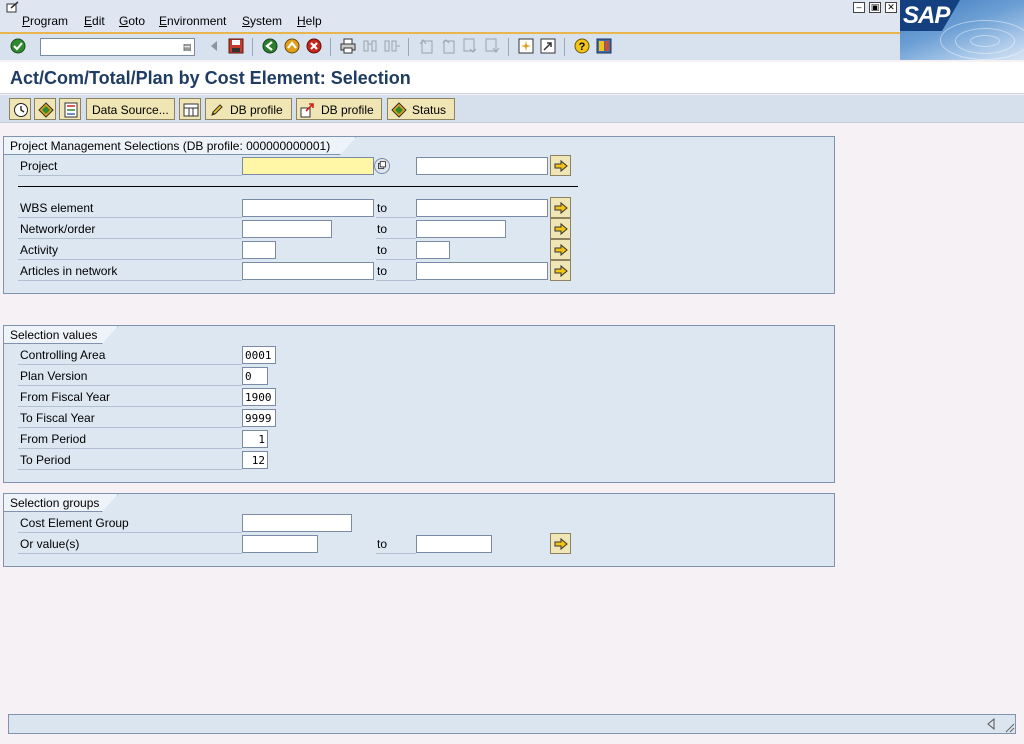 The image size is (1024, 744). Describe the element at coordinates (132, 21) in the screenshot. I see `menu-goto: Goto` at that location.